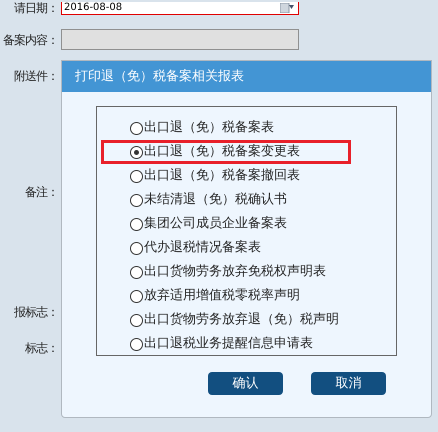  I want to click on radio-option: 出口退（免）税备案撤回表, so click(226, 176).